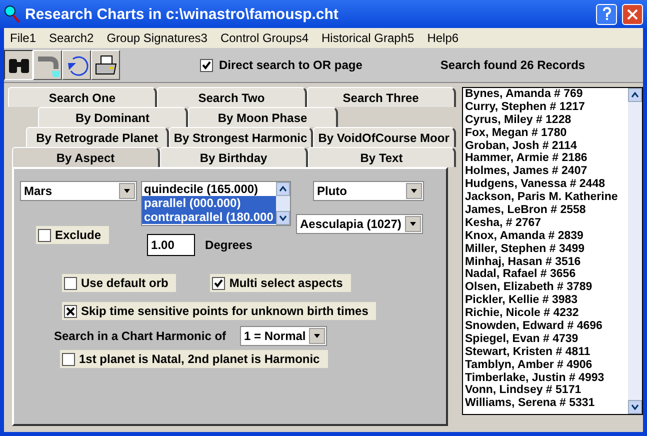 The width and height of the screenshot is (647, 436). What do you see at coordinates (546, 339) in the screenshot?
I see `result-item: Spiegel, Evan # 4739` at bounding box center [546, 339].